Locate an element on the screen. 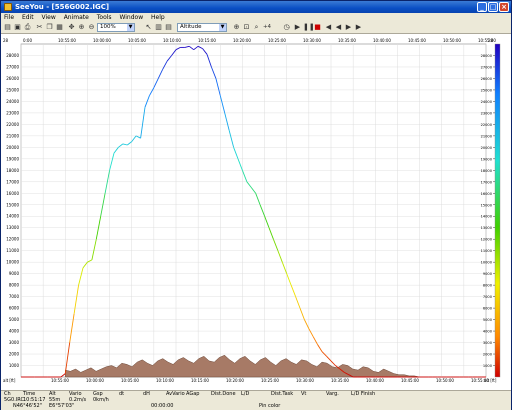  y-right-tick-label: 20000 is located at coordinates (487, 148).